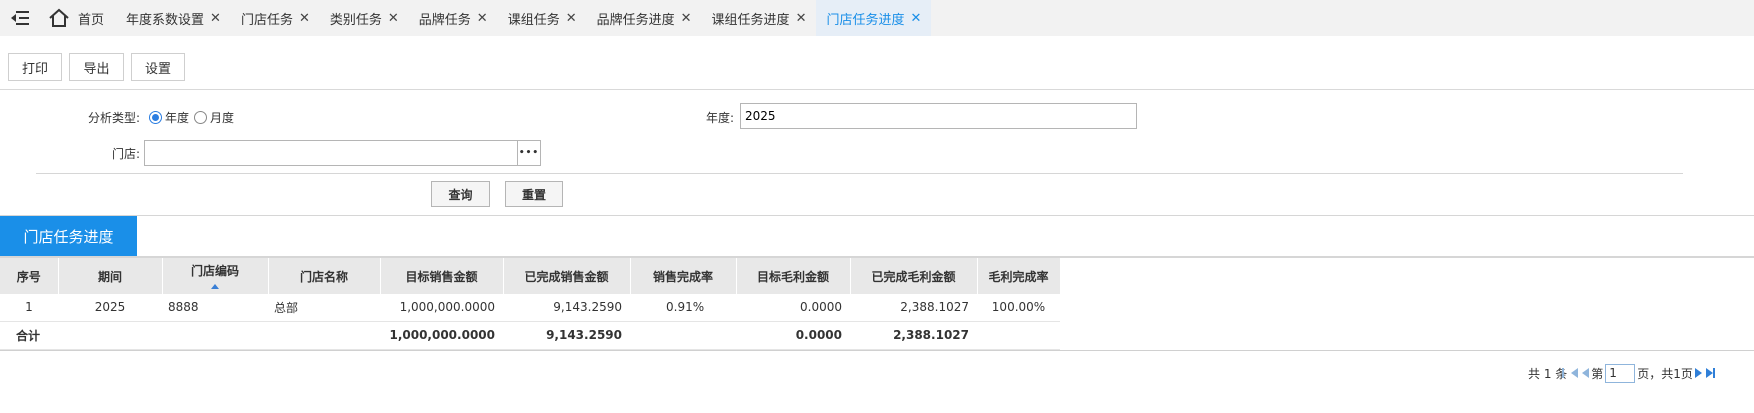 The height and width of the screenshot is (413, 1754). Describe the element at coordinates (215, 286) in the screenshot. I see `sort-asc-icon` at that location.